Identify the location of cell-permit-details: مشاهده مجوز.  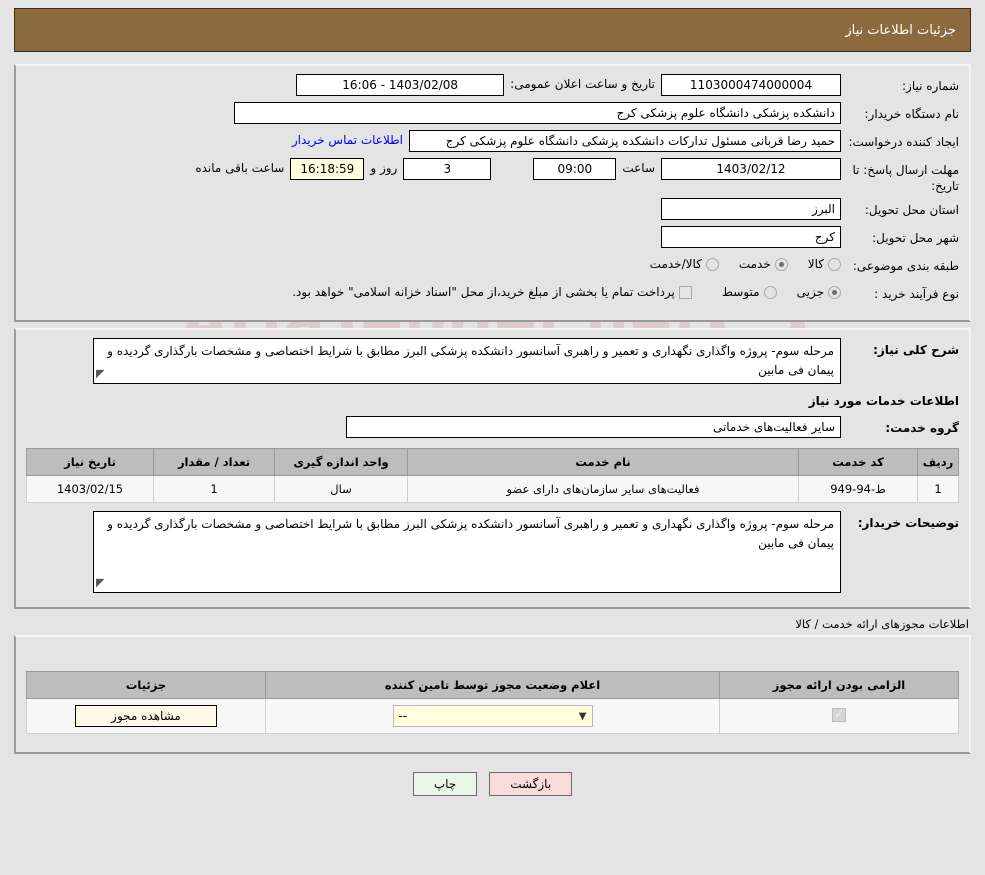
(146, 716).